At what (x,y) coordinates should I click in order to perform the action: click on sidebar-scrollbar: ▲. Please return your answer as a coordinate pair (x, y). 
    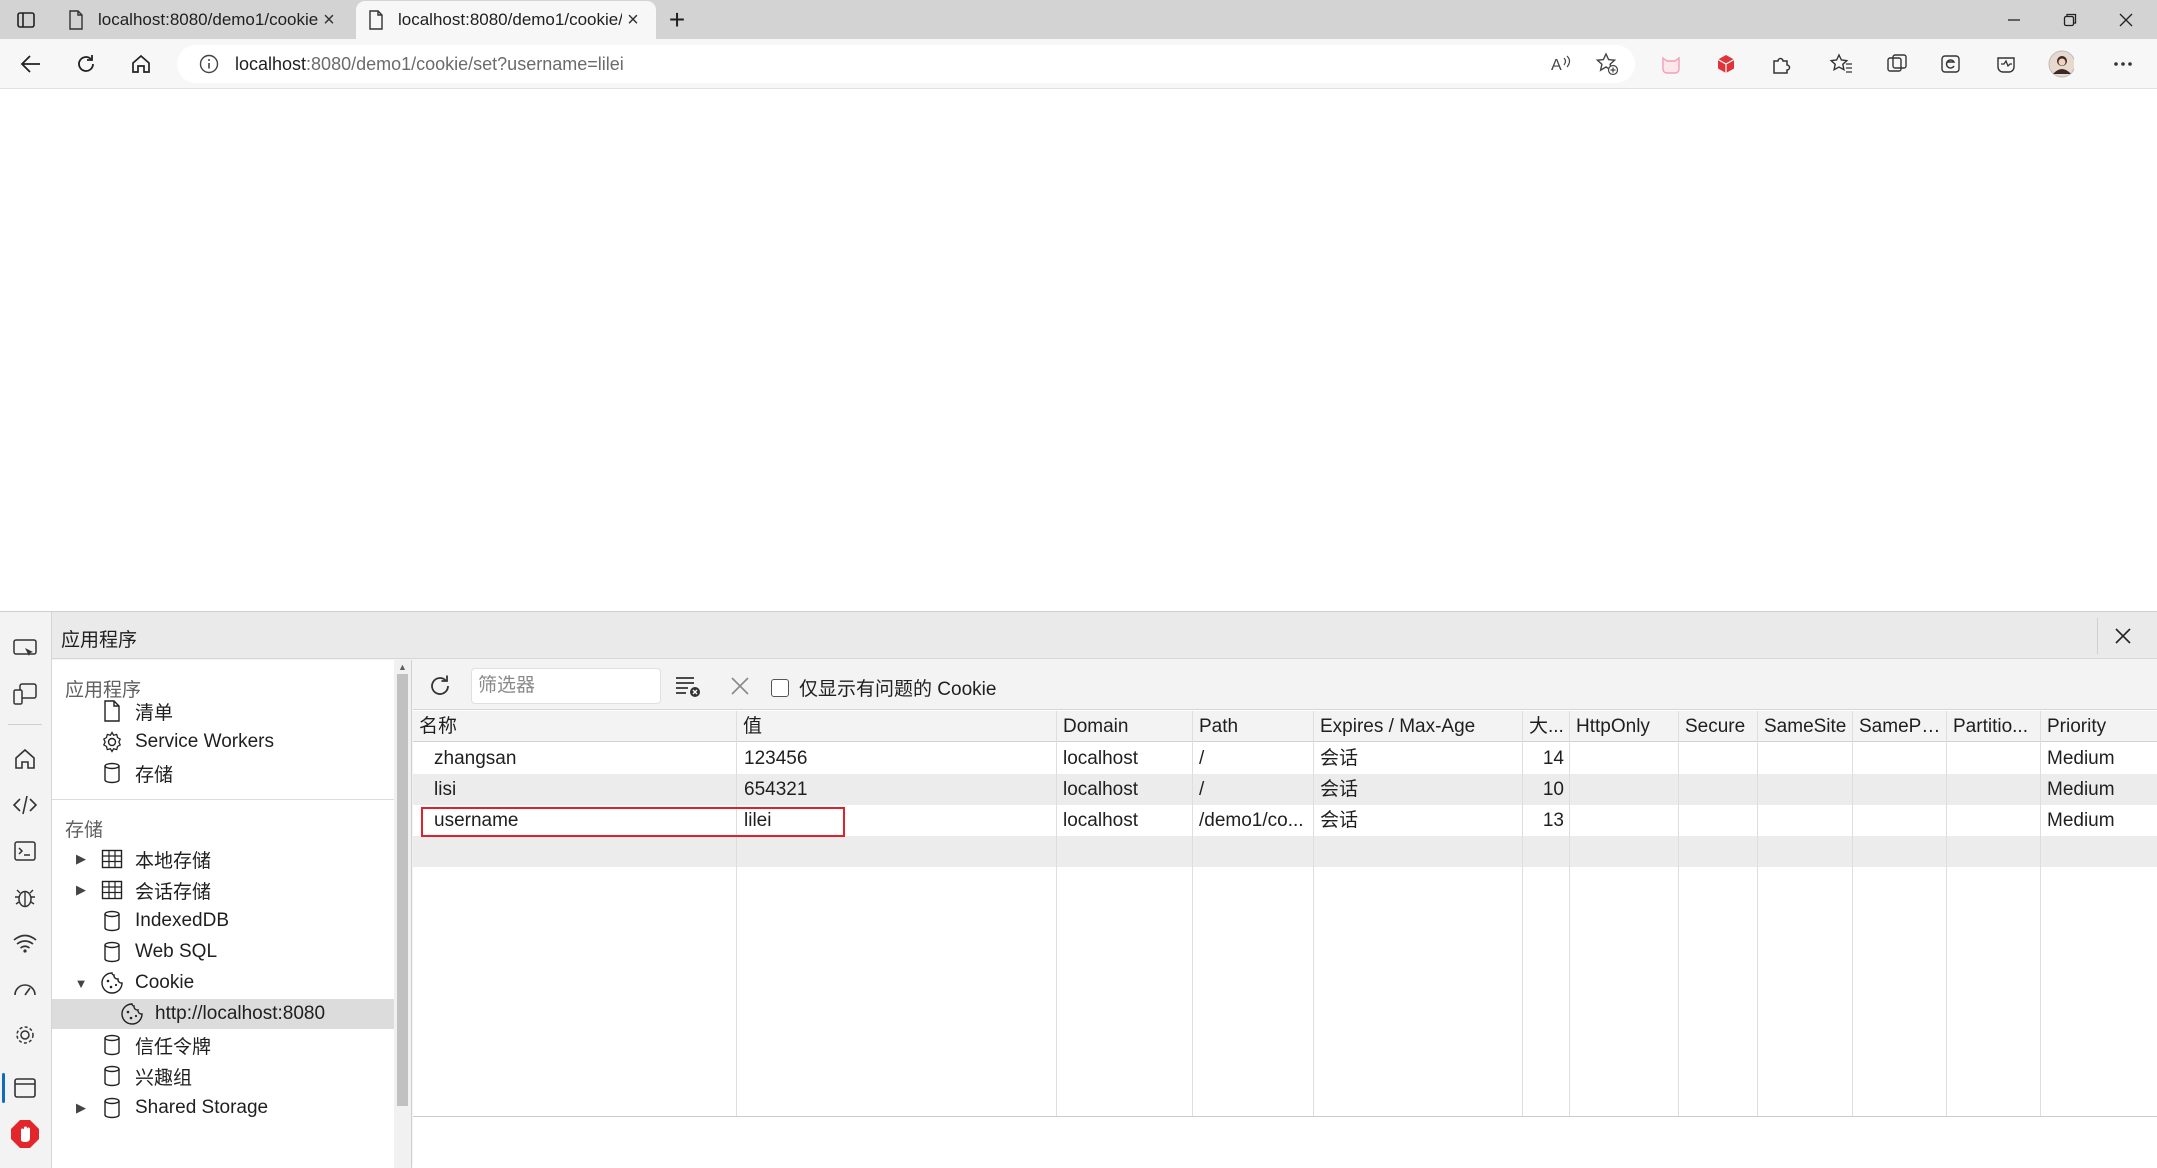
    Looking at the image, I should click on (402, 914).